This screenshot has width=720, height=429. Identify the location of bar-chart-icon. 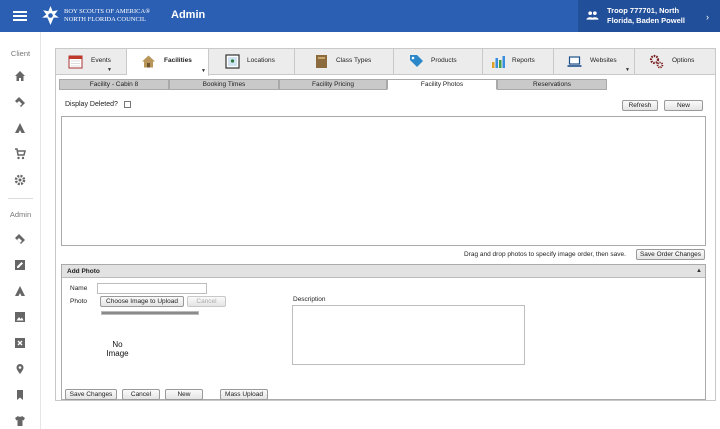
(498, 62).